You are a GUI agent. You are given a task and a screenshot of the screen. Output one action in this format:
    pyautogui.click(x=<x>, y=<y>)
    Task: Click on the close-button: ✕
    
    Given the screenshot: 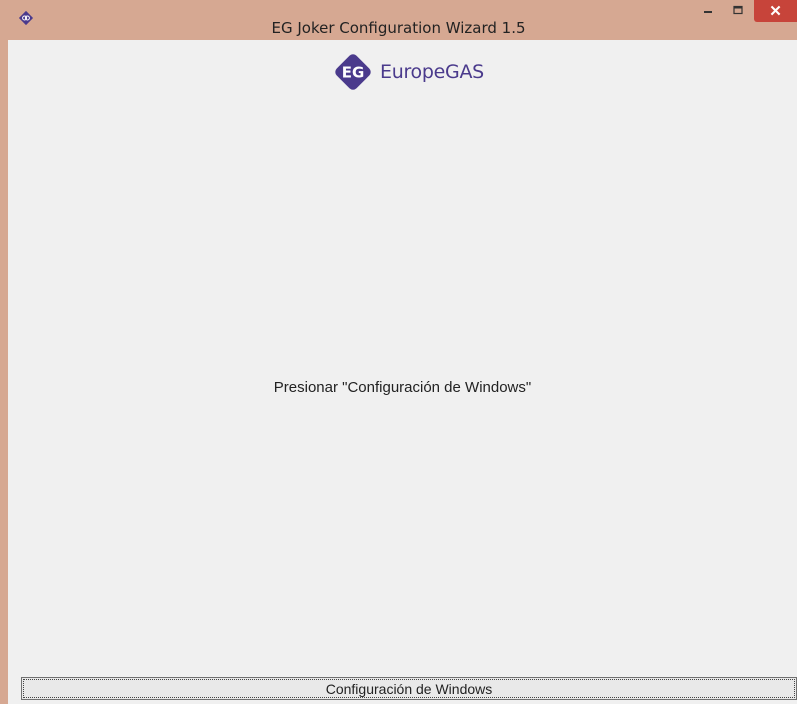 What is the action you would take?
    pyautogui.click(x=775, y=11)
    